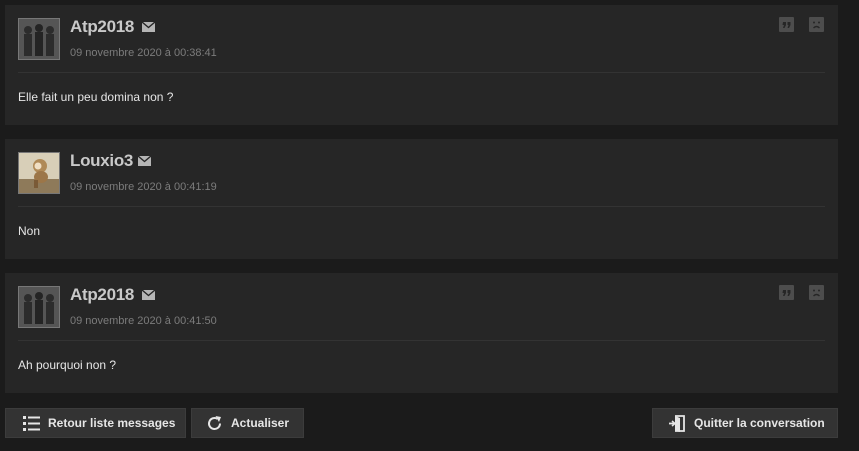 This screenshot has height=451, width=859. I want to click on post-date: 09 novembre 2020 à 00:38:41, so click(143, 53).